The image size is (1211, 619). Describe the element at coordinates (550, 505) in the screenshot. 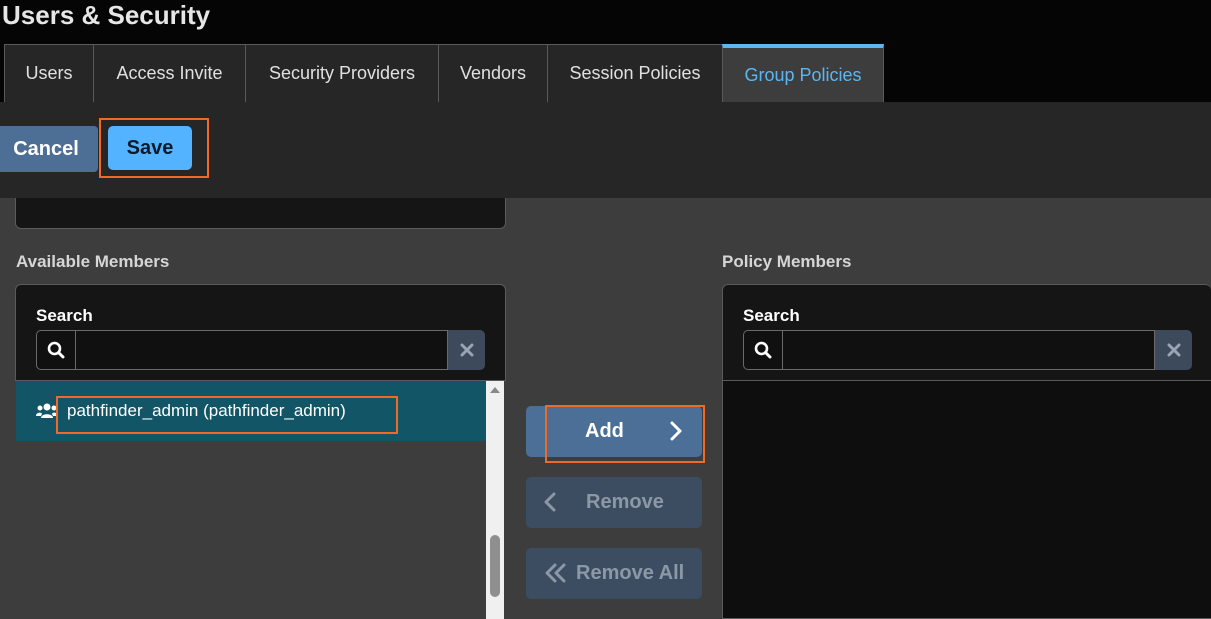

I see `chevron-left-icon` at that location.